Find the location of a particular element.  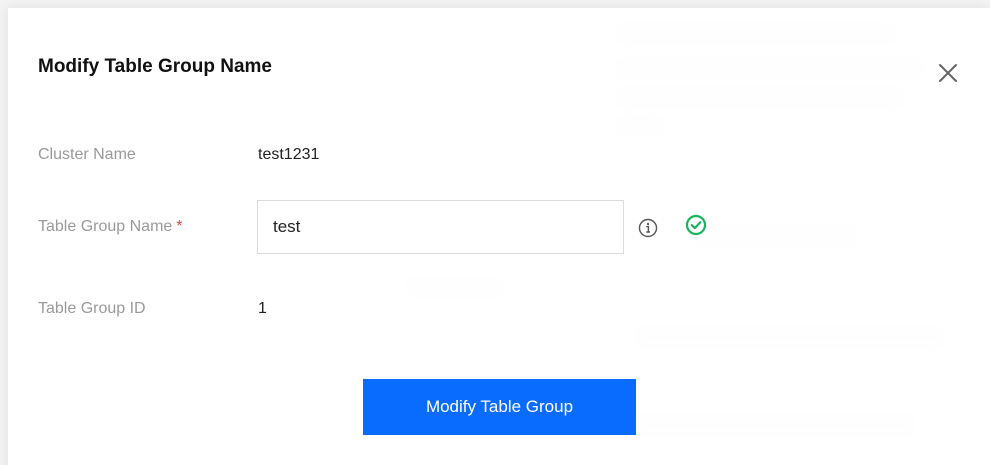

close-button is located at coordinates (948, 73).